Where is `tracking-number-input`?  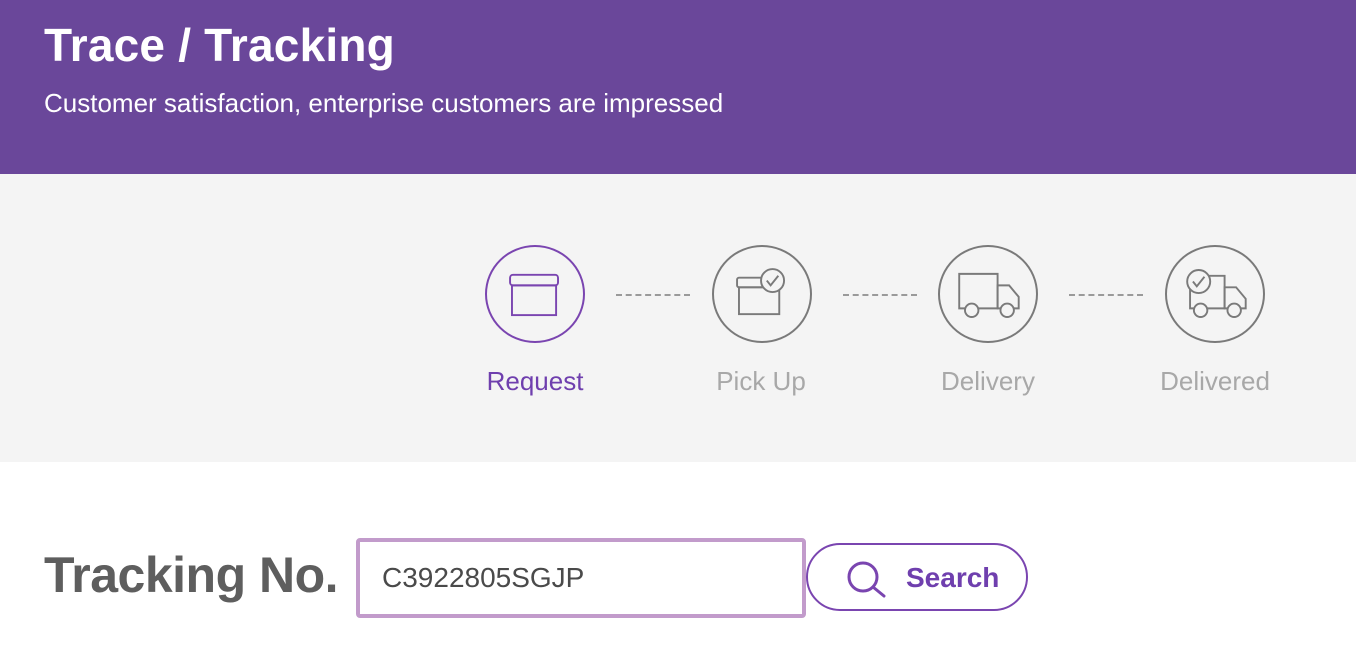 tracking-number-input is located at coordinates (581, 578).